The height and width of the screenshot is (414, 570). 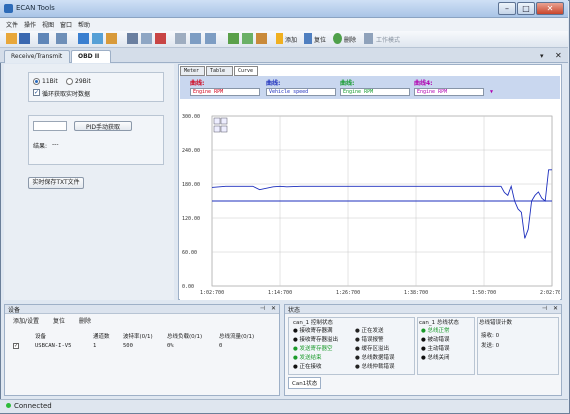 What do you see at coordinates (210, 38) in the screenshot?
I see `paste-icon` at bounding box center [210, 38].